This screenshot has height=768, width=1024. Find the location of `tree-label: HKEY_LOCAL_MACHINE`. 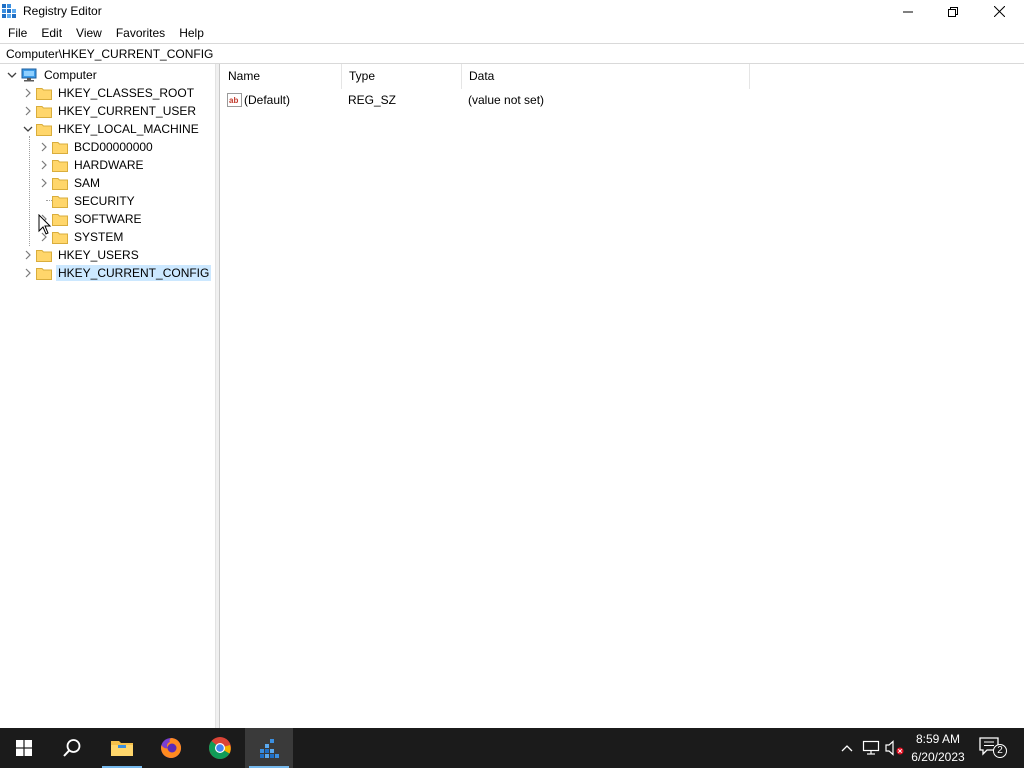

tree-label: HKEY_LOCAL_MACHINE is located at coordinates (128, 129).